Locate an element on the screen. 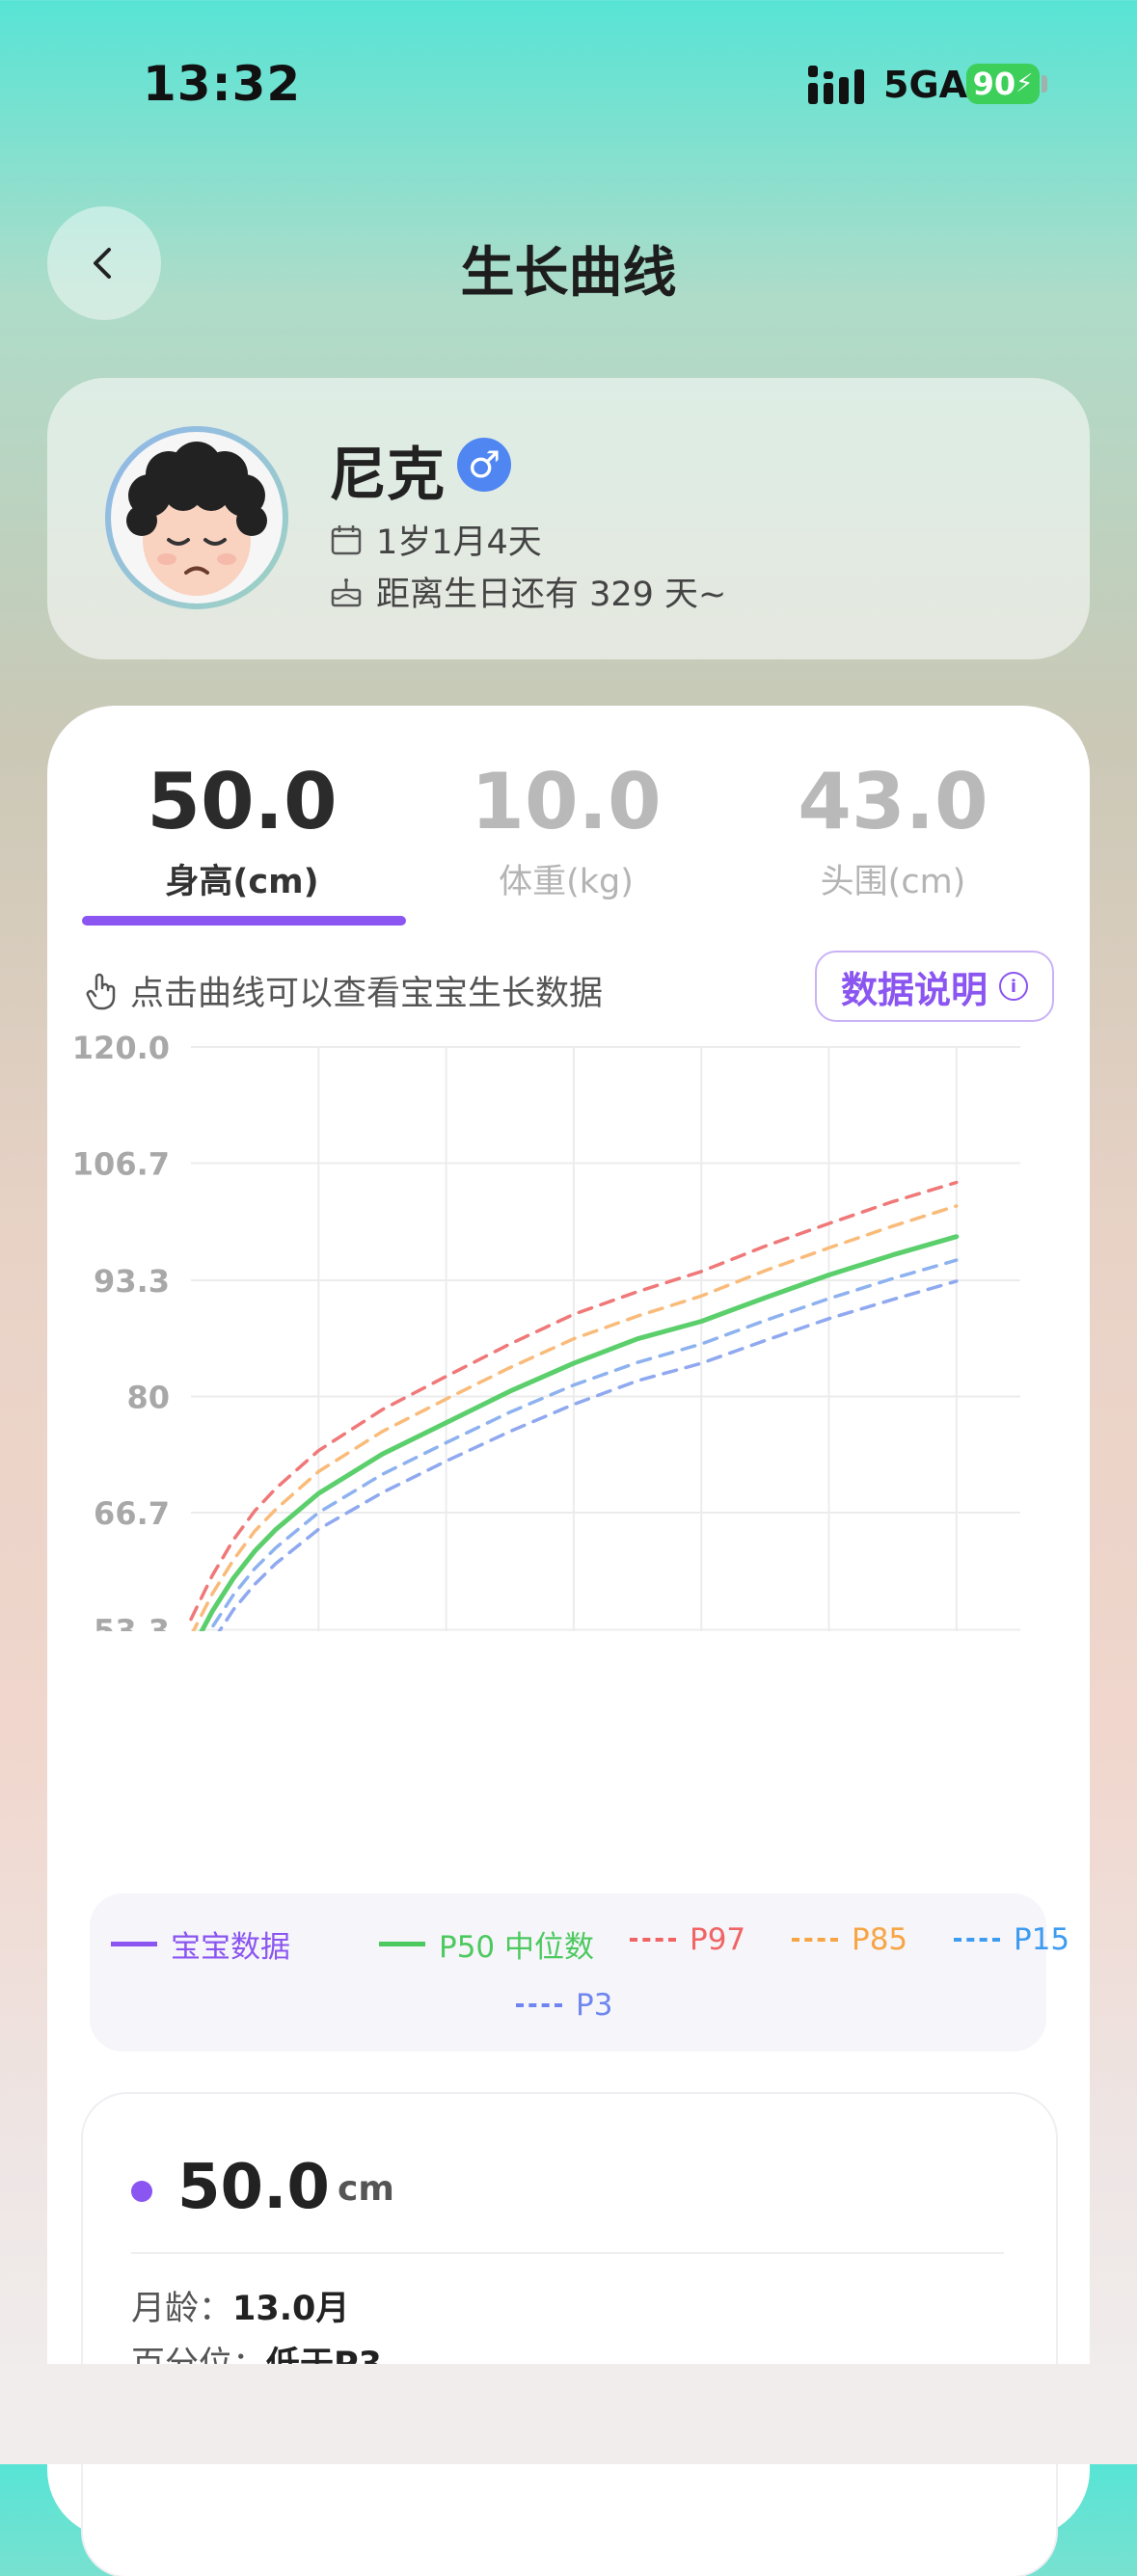 Image resolution: width=1137 pixels, height=2576 pixels. profile-card: 尼克 ♂ 1岁1月4天 距离生日还有 329 天~ is located at coordinates (568, 518).